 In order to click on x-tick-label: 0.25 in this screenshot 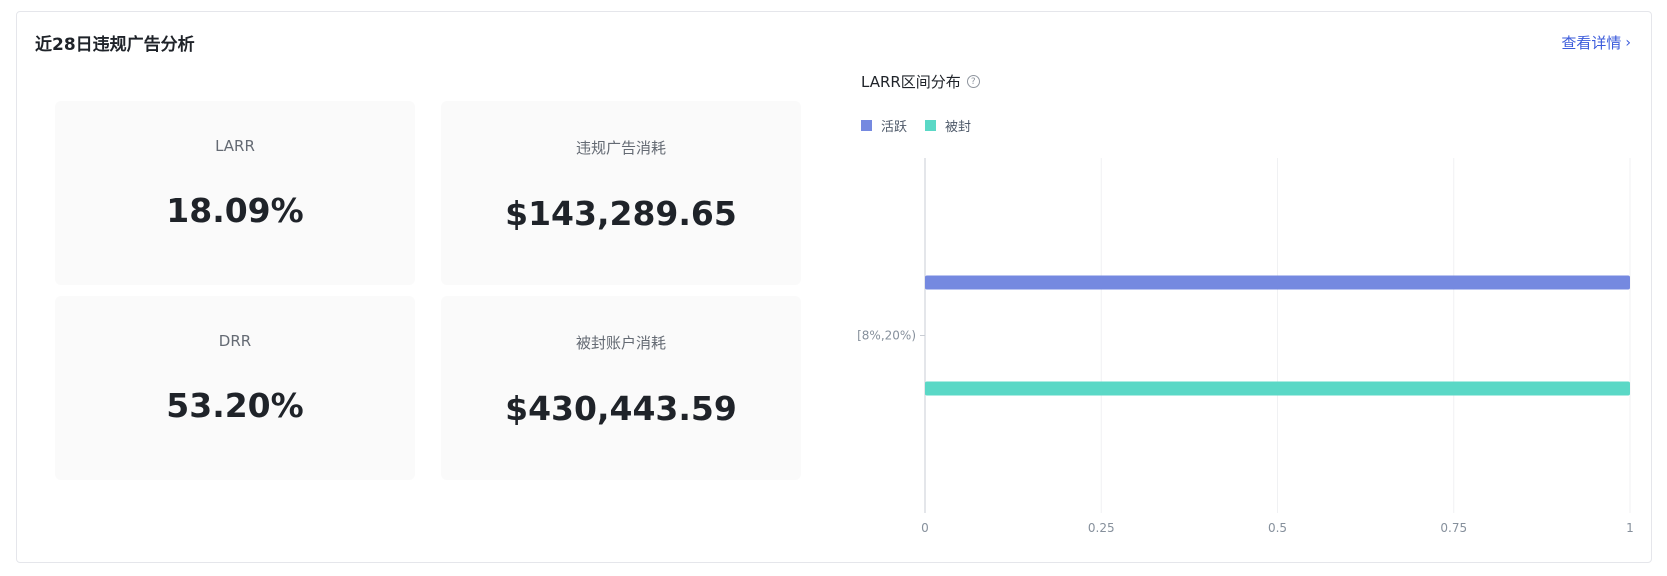, I will do `click(1101, 528)`.